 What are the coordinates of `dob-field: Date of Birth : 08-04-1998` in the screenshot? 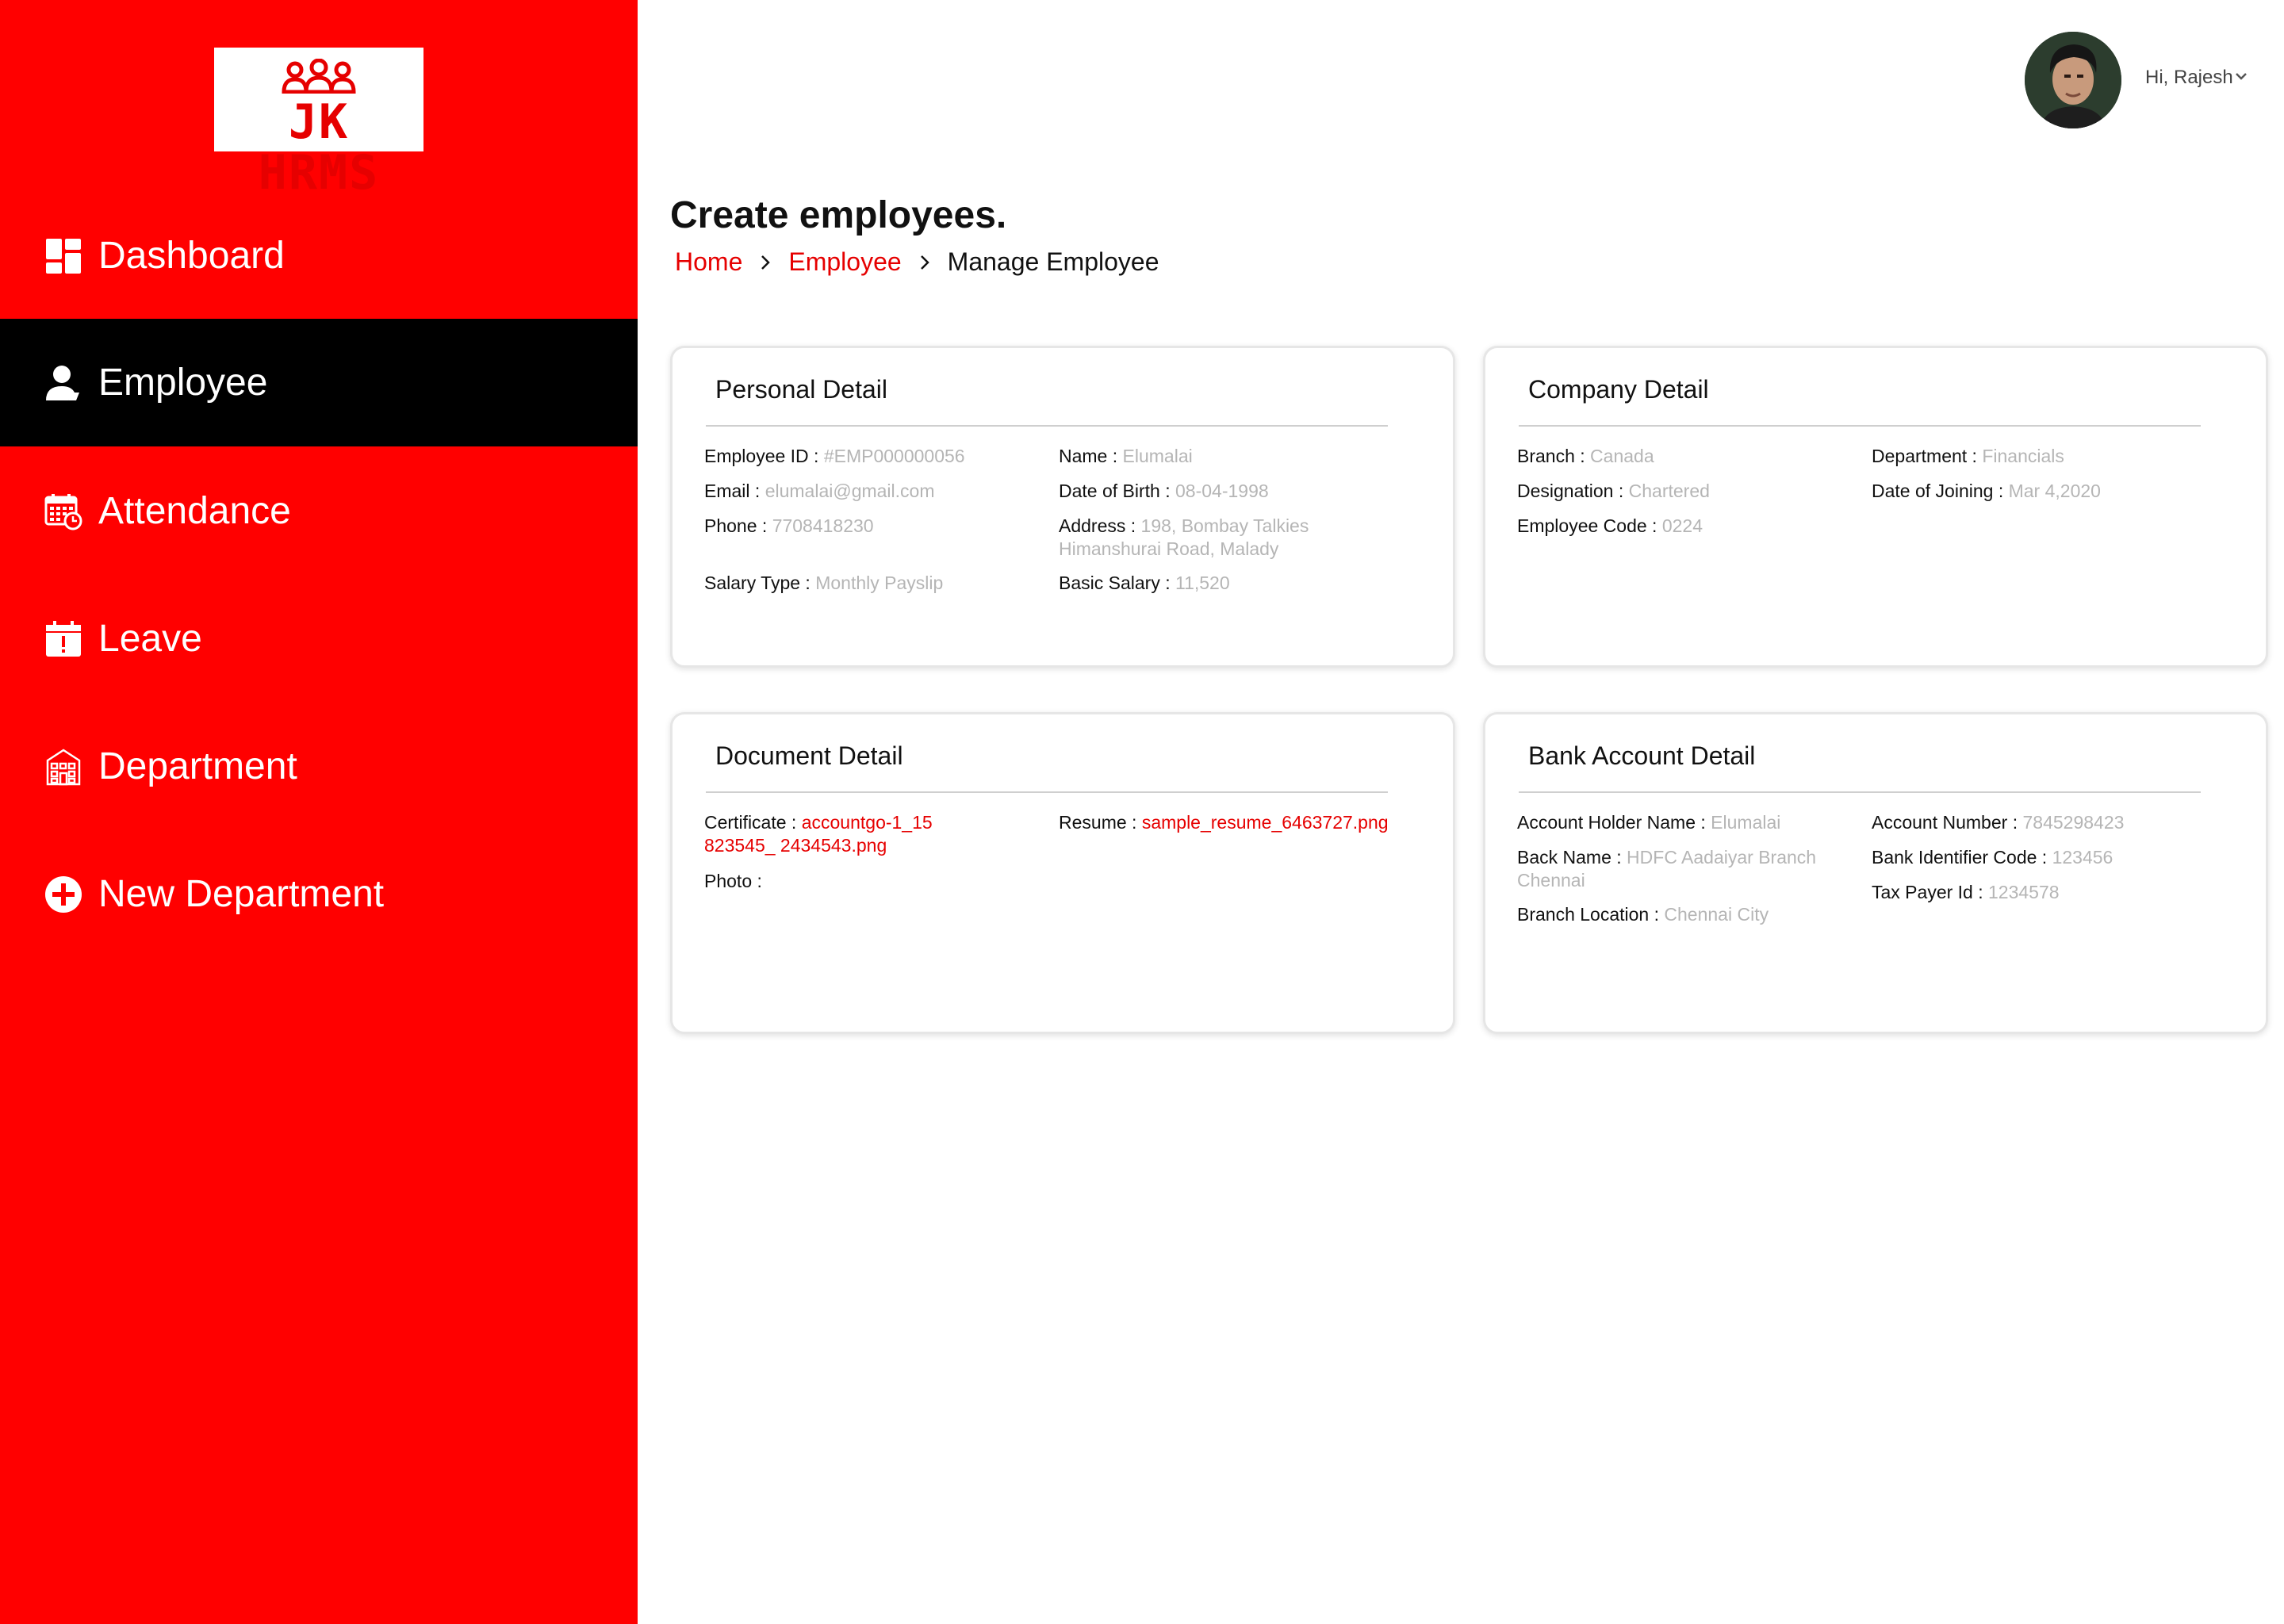 It's located at (1164, 491).